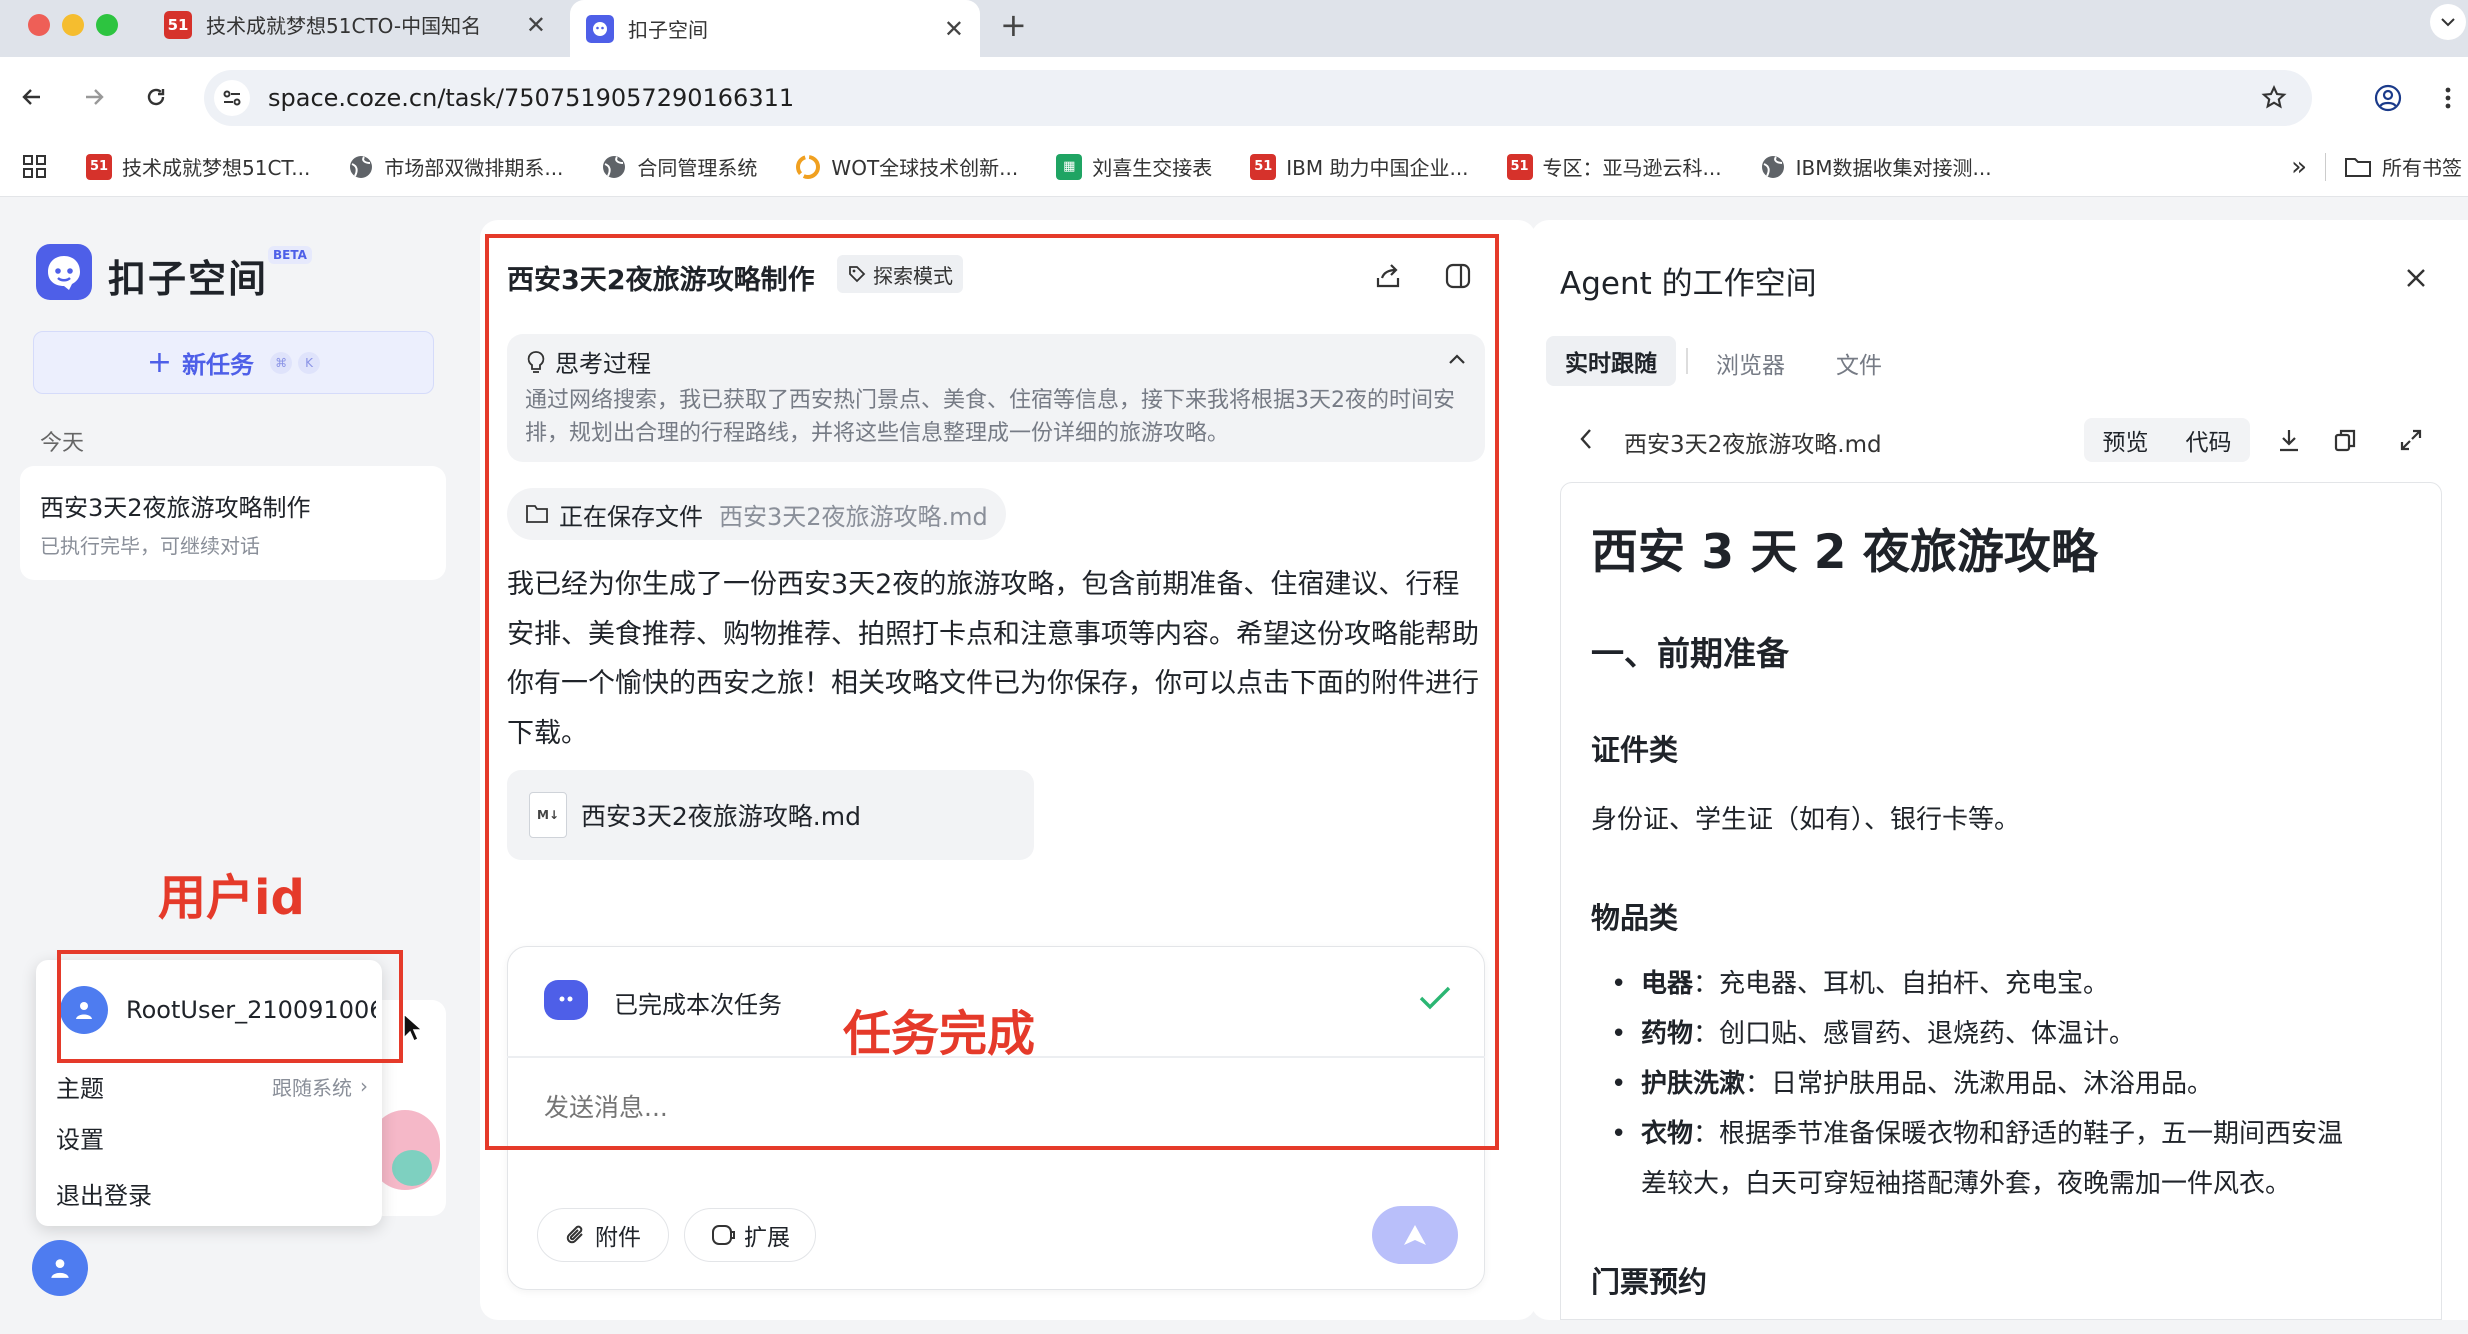 This screenshot has width=2468, height=1334. Describe the element at coordinates (2208, 440) in the screenshot. I see `view-code-button: 代码` at that location.